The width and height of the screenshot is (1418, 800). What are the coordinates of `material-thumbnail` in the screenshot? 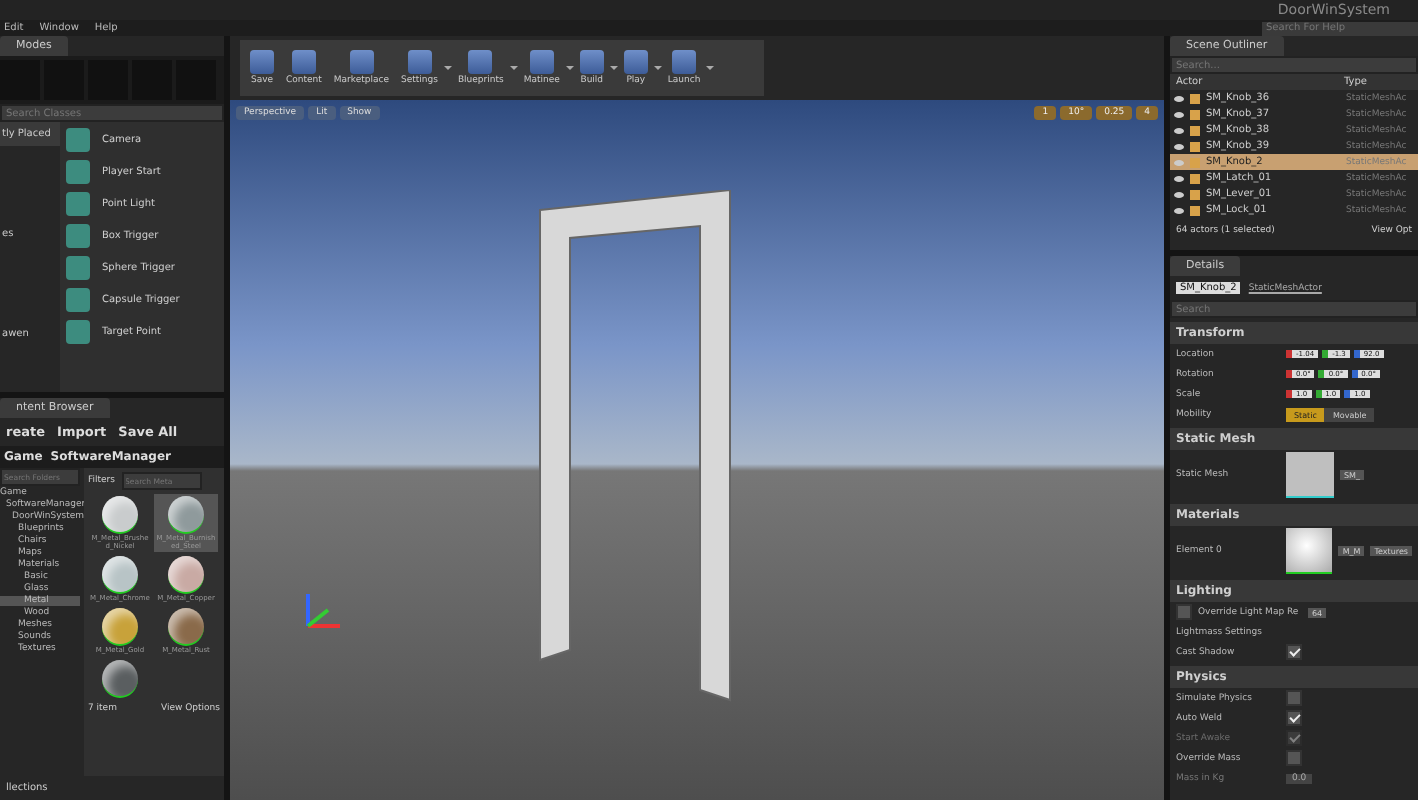 It's located at (1309, 551).